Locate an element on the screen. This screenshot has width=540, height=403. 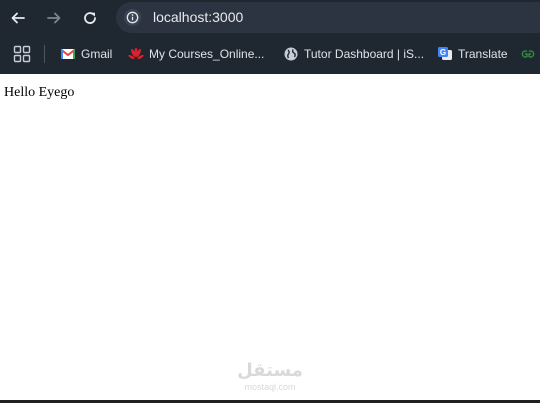
huawei-icon is located at coordinates (136, 54).